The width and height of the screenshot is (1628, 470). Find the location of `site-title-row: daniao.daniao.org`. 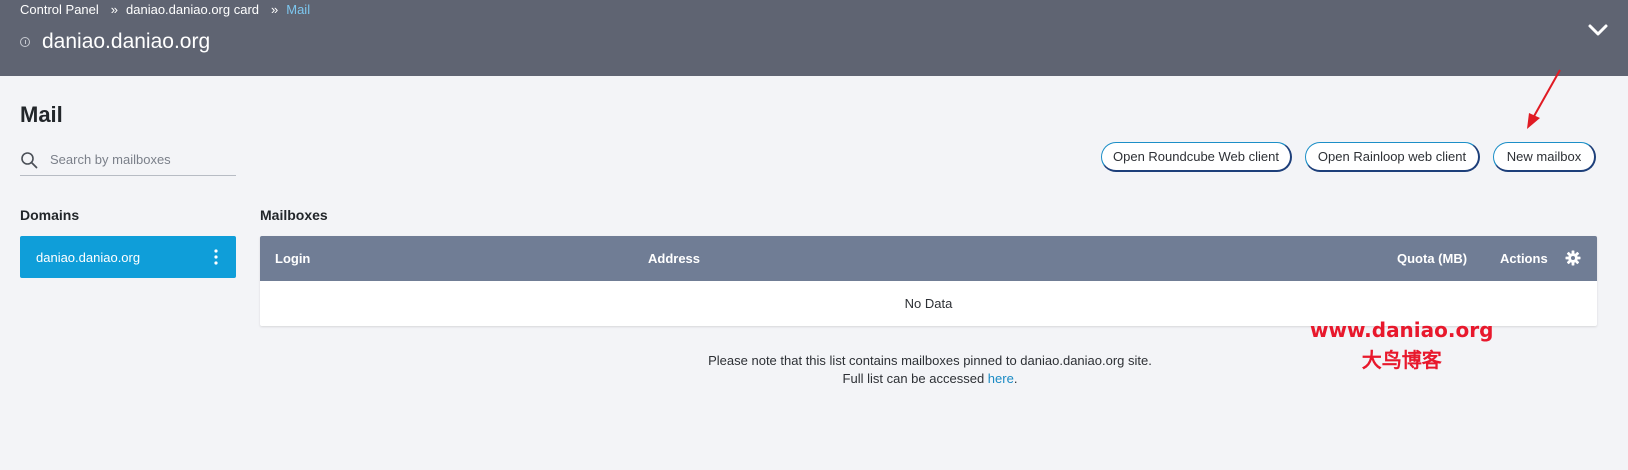

site-title-row: daniao.daniao.org is located at coordinates (115, 42).